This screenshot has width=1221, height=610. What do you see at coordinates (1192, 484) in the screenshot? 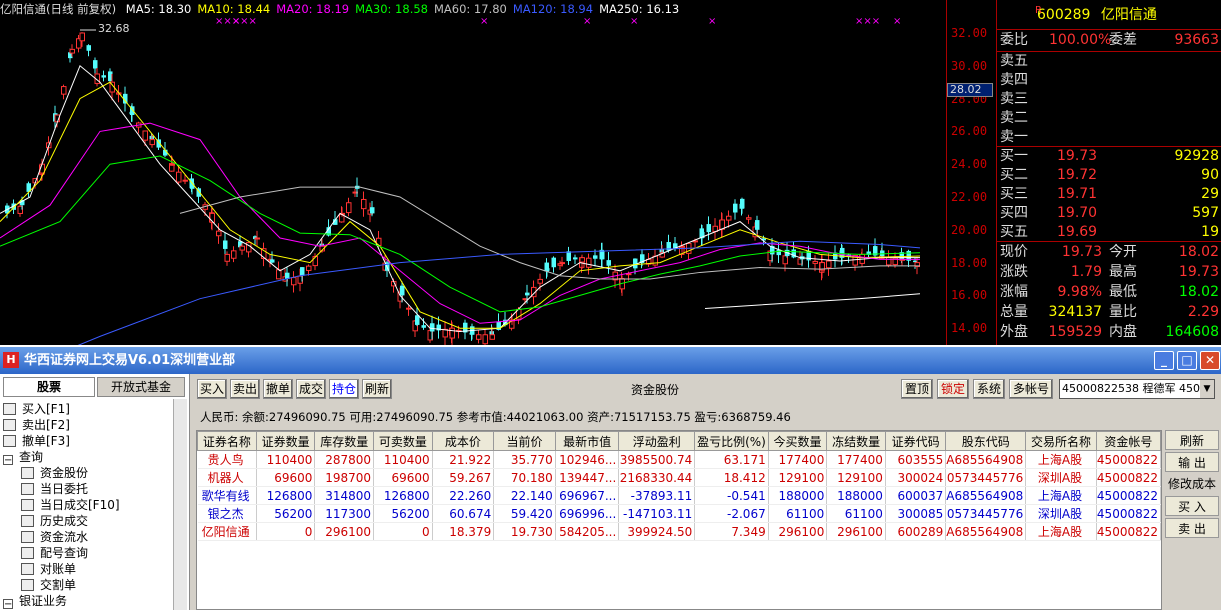
I see `side-button: 修改成本` at bounding box center [1192, 484].